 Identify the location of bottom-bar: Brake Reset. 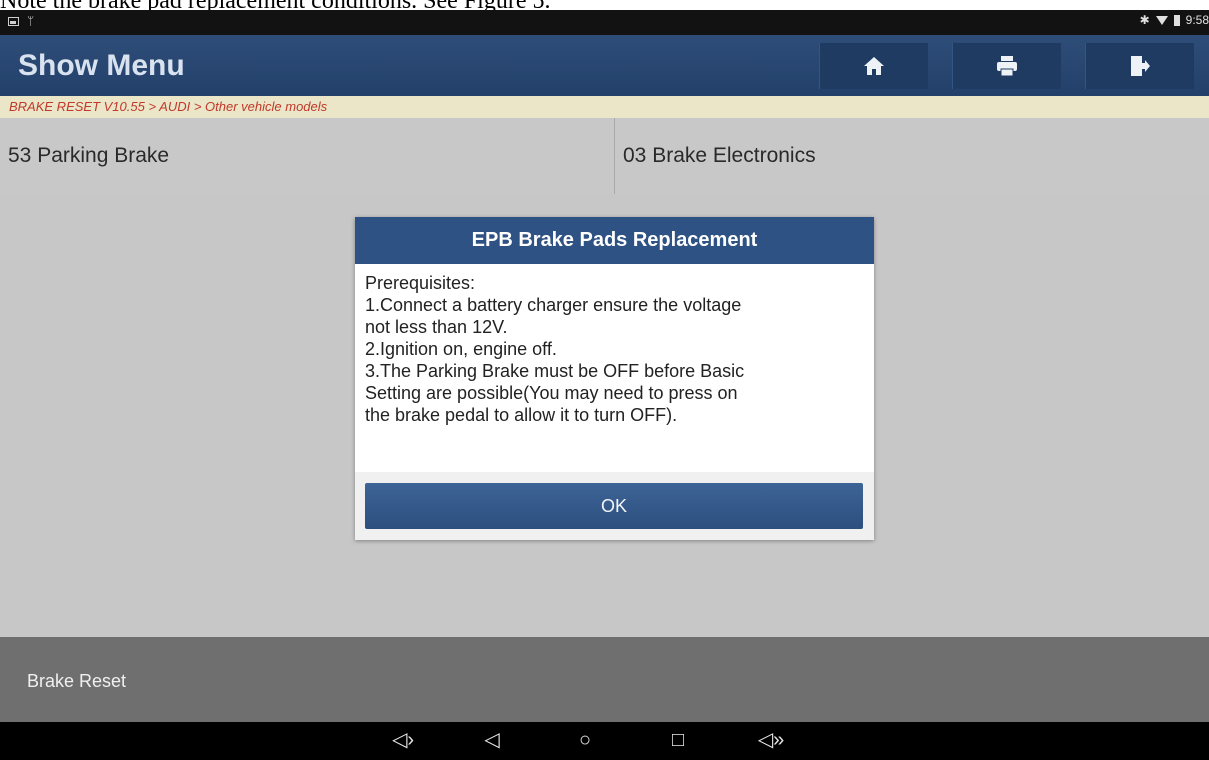
(604, 679).